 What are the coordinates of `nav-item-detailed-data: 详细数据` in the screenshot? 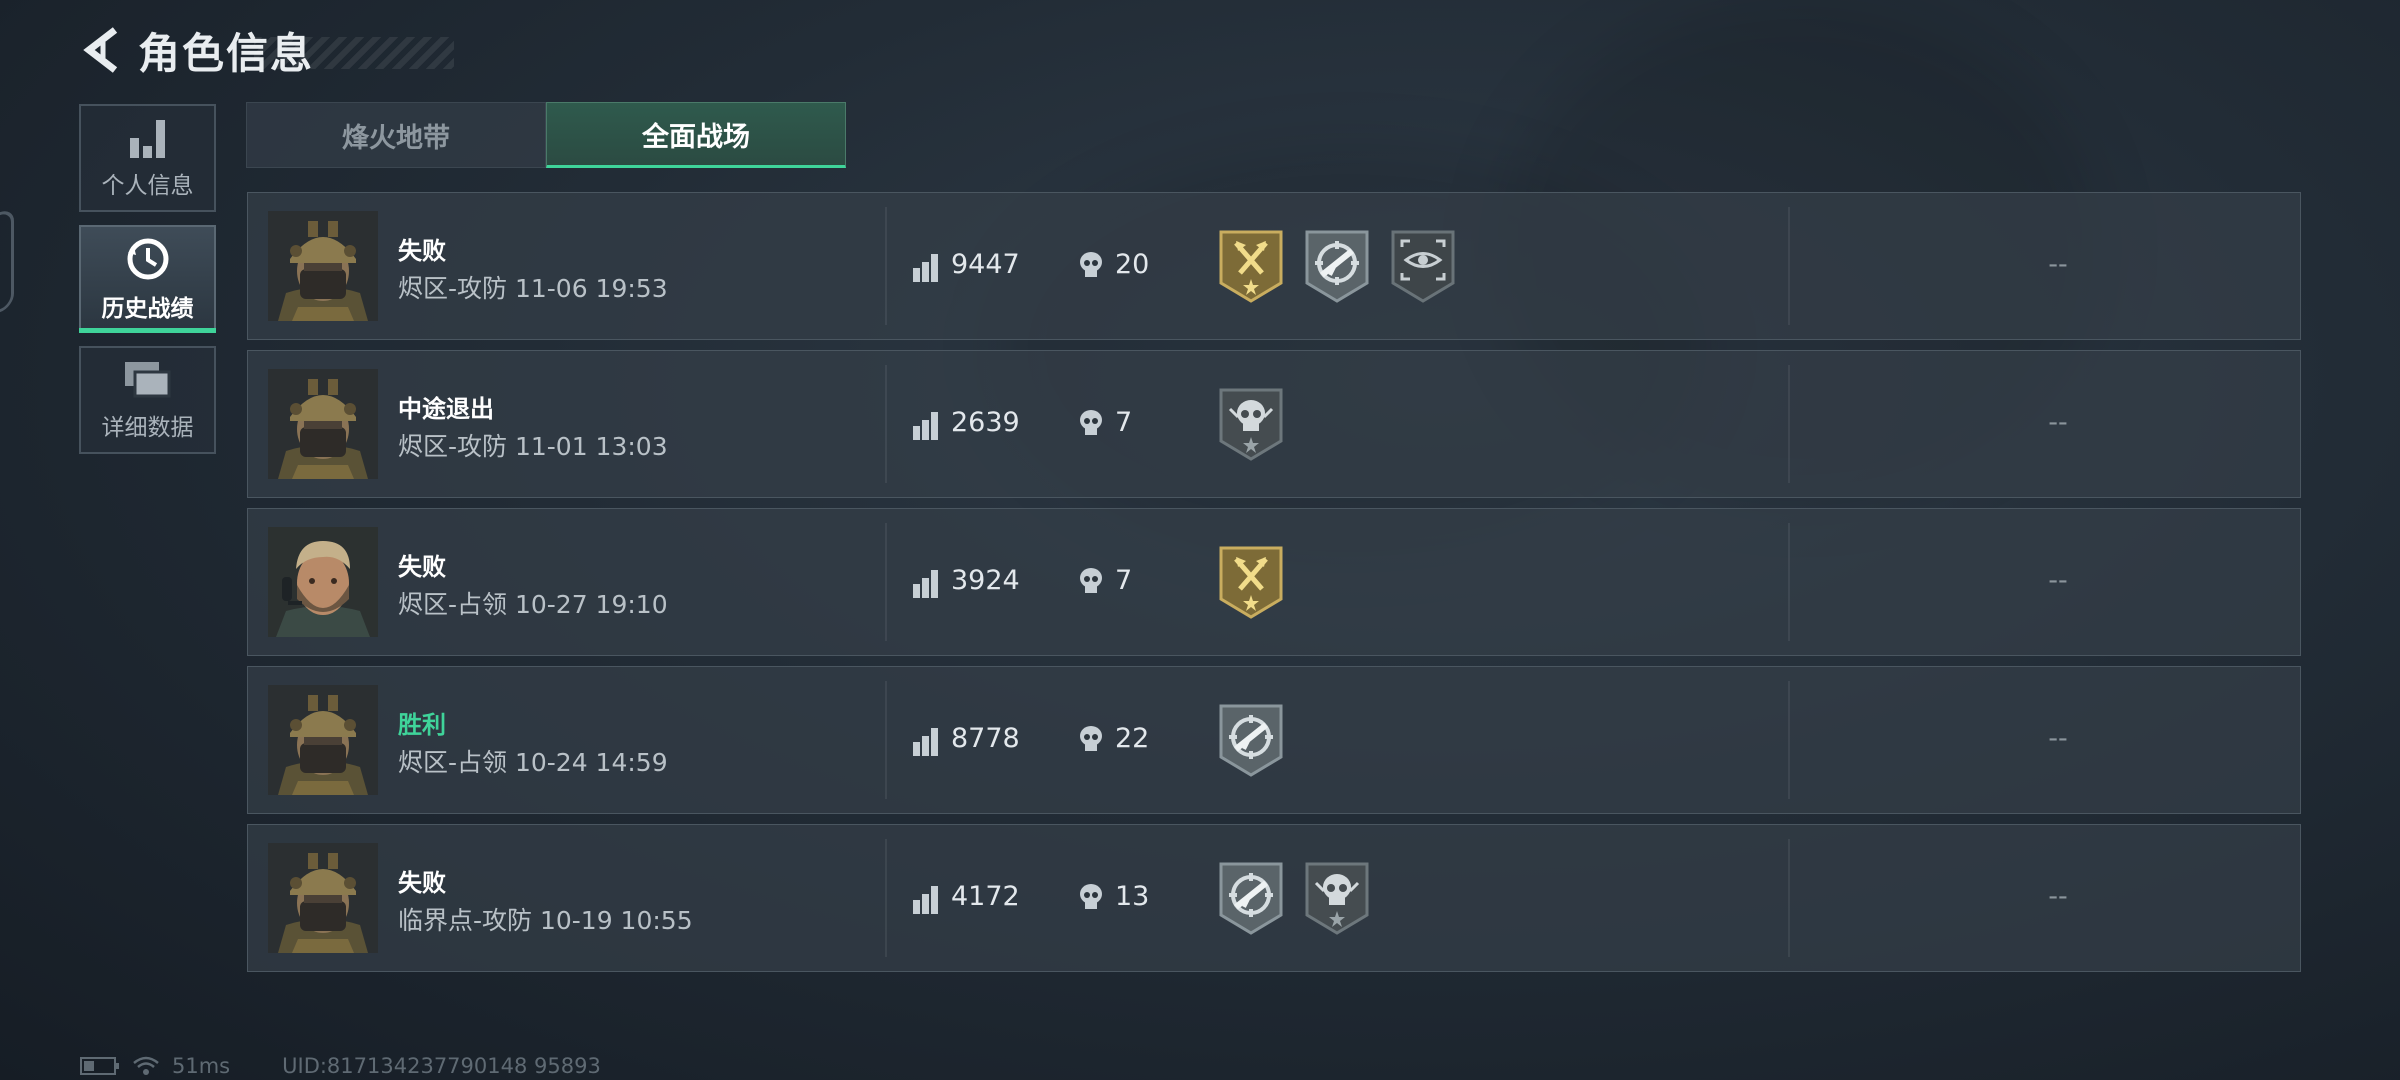 It's located at (147, 400).